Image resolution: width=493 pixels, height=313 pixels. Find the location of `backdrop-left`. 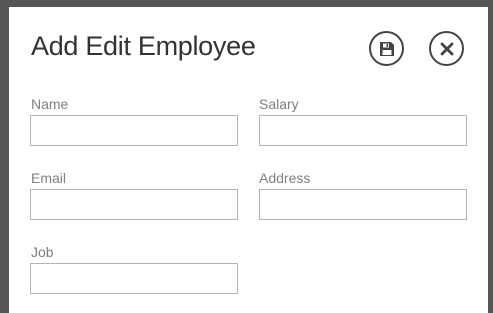

backdrop-left is located at coordinates (4, 156).